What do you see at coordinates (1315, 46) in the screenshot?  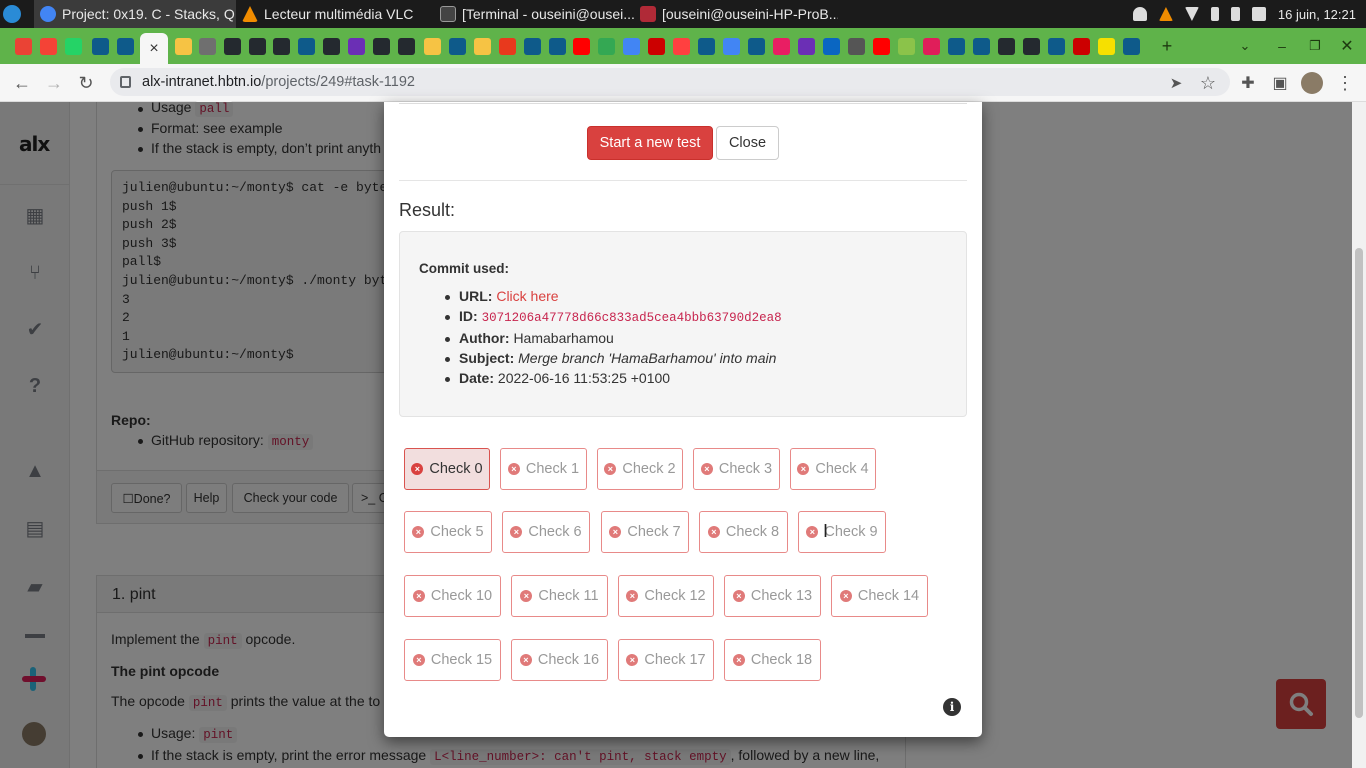 I see `restore-window-icon: ❐` at bounding box center [1315, 46].